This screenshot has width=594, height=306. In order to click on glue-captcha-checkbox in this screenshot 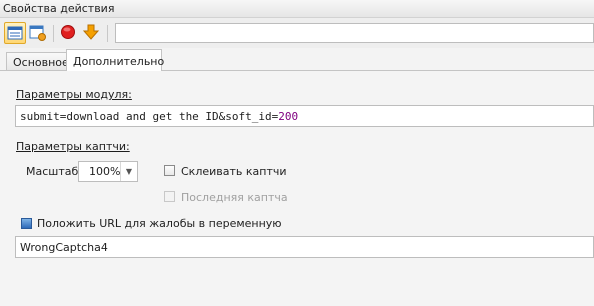, I will do `click(169, 170)`.